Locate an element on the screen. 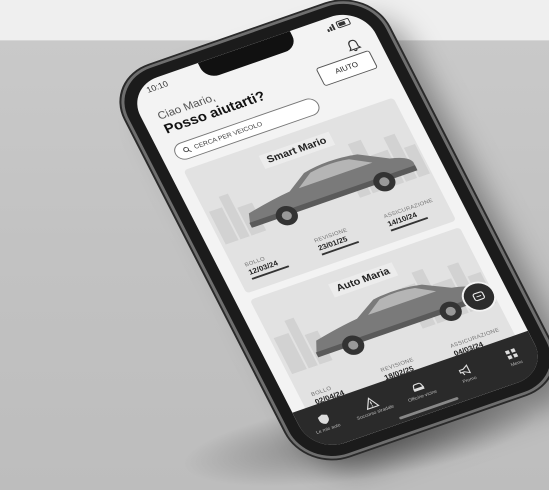 The height and width of the screenshot is (490, 549). tab-promo: Promo is located at coordinates (467, 373).